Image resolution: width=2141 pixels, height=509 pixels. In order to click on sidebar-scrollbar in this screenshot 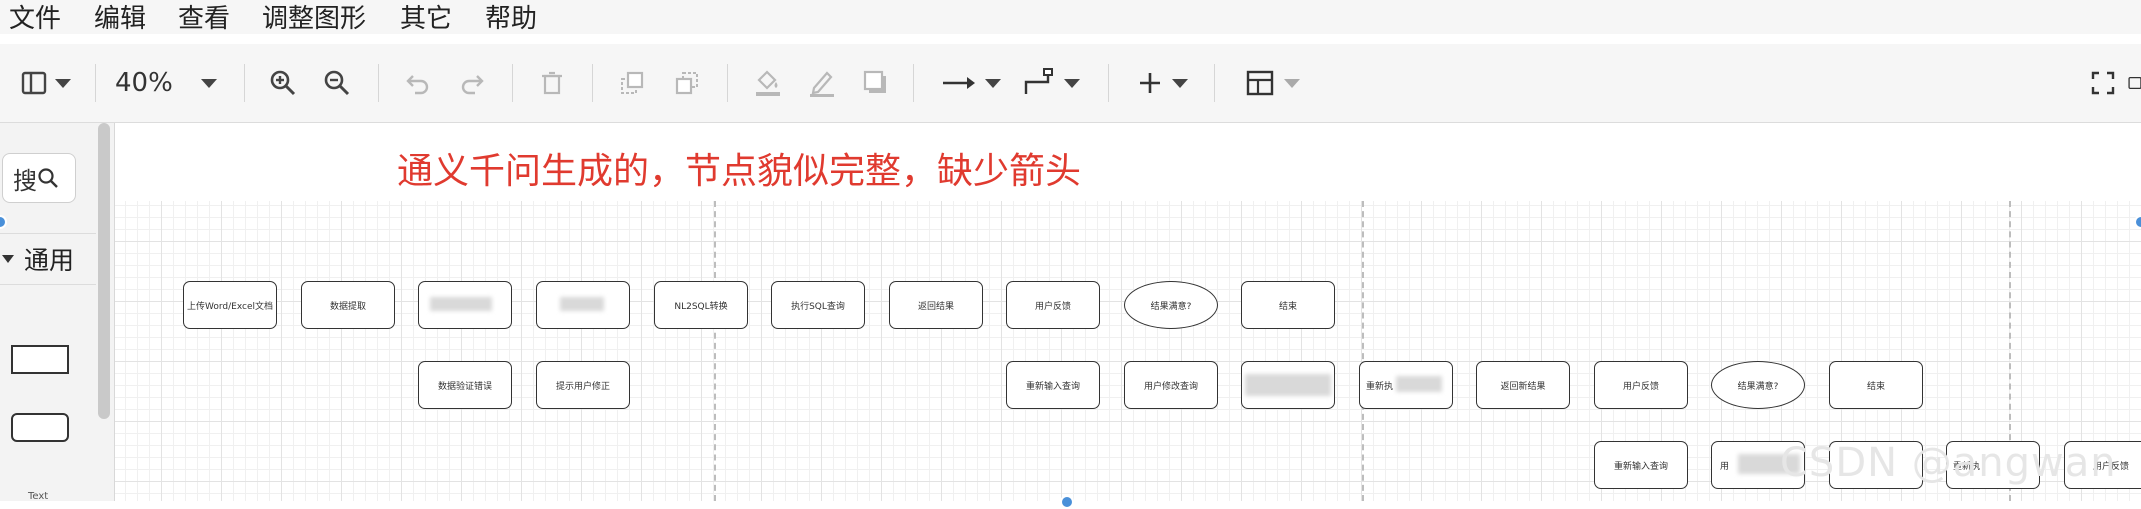, I will do `click(104, 271)`.